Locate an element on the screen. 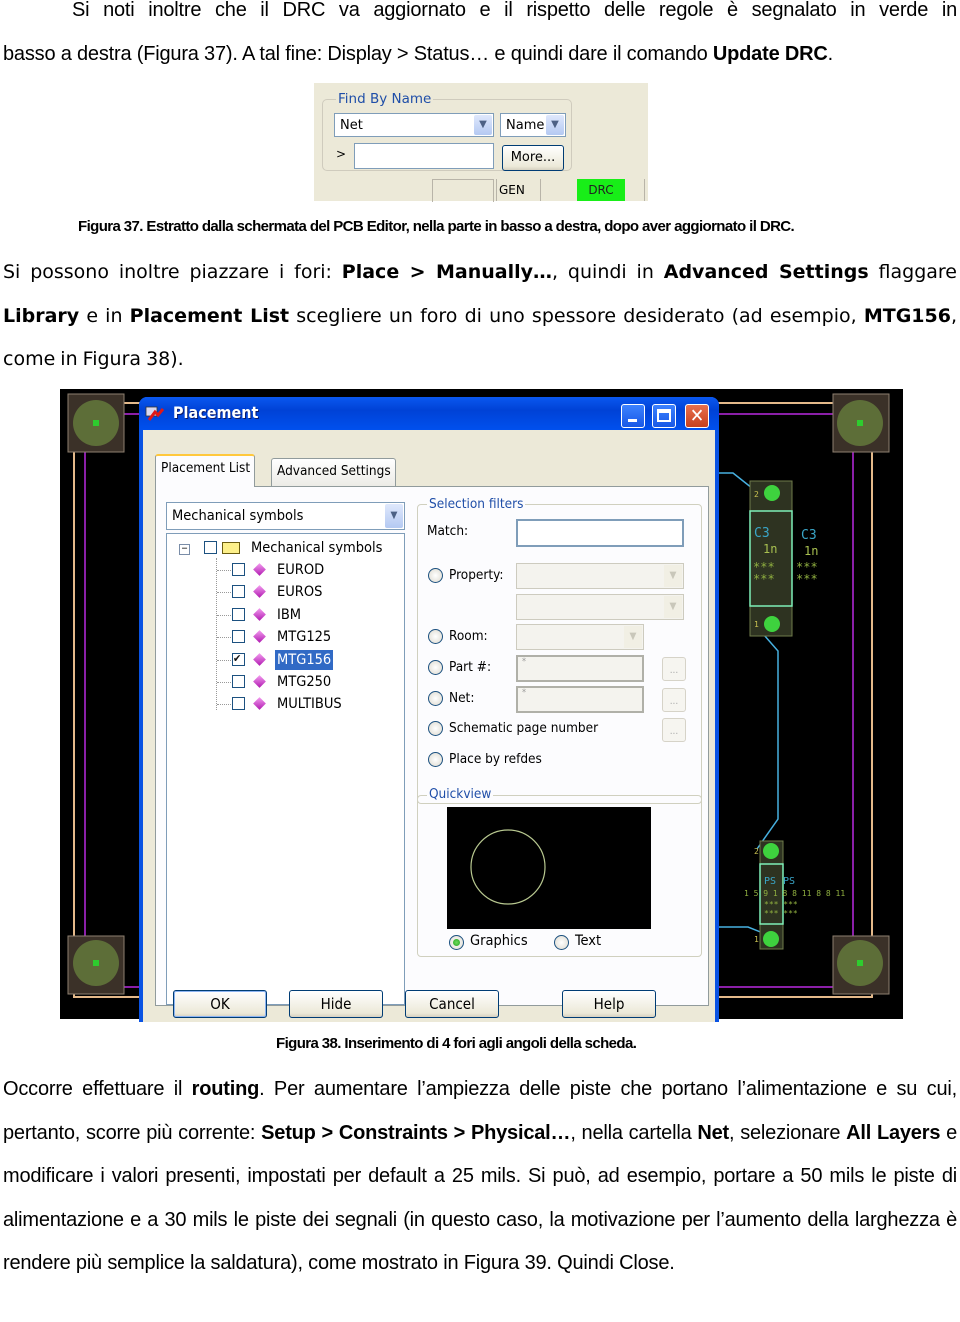 This screenshot has width=960, height=1322. refdes-label: C3 is located at coordinates (762, 533).